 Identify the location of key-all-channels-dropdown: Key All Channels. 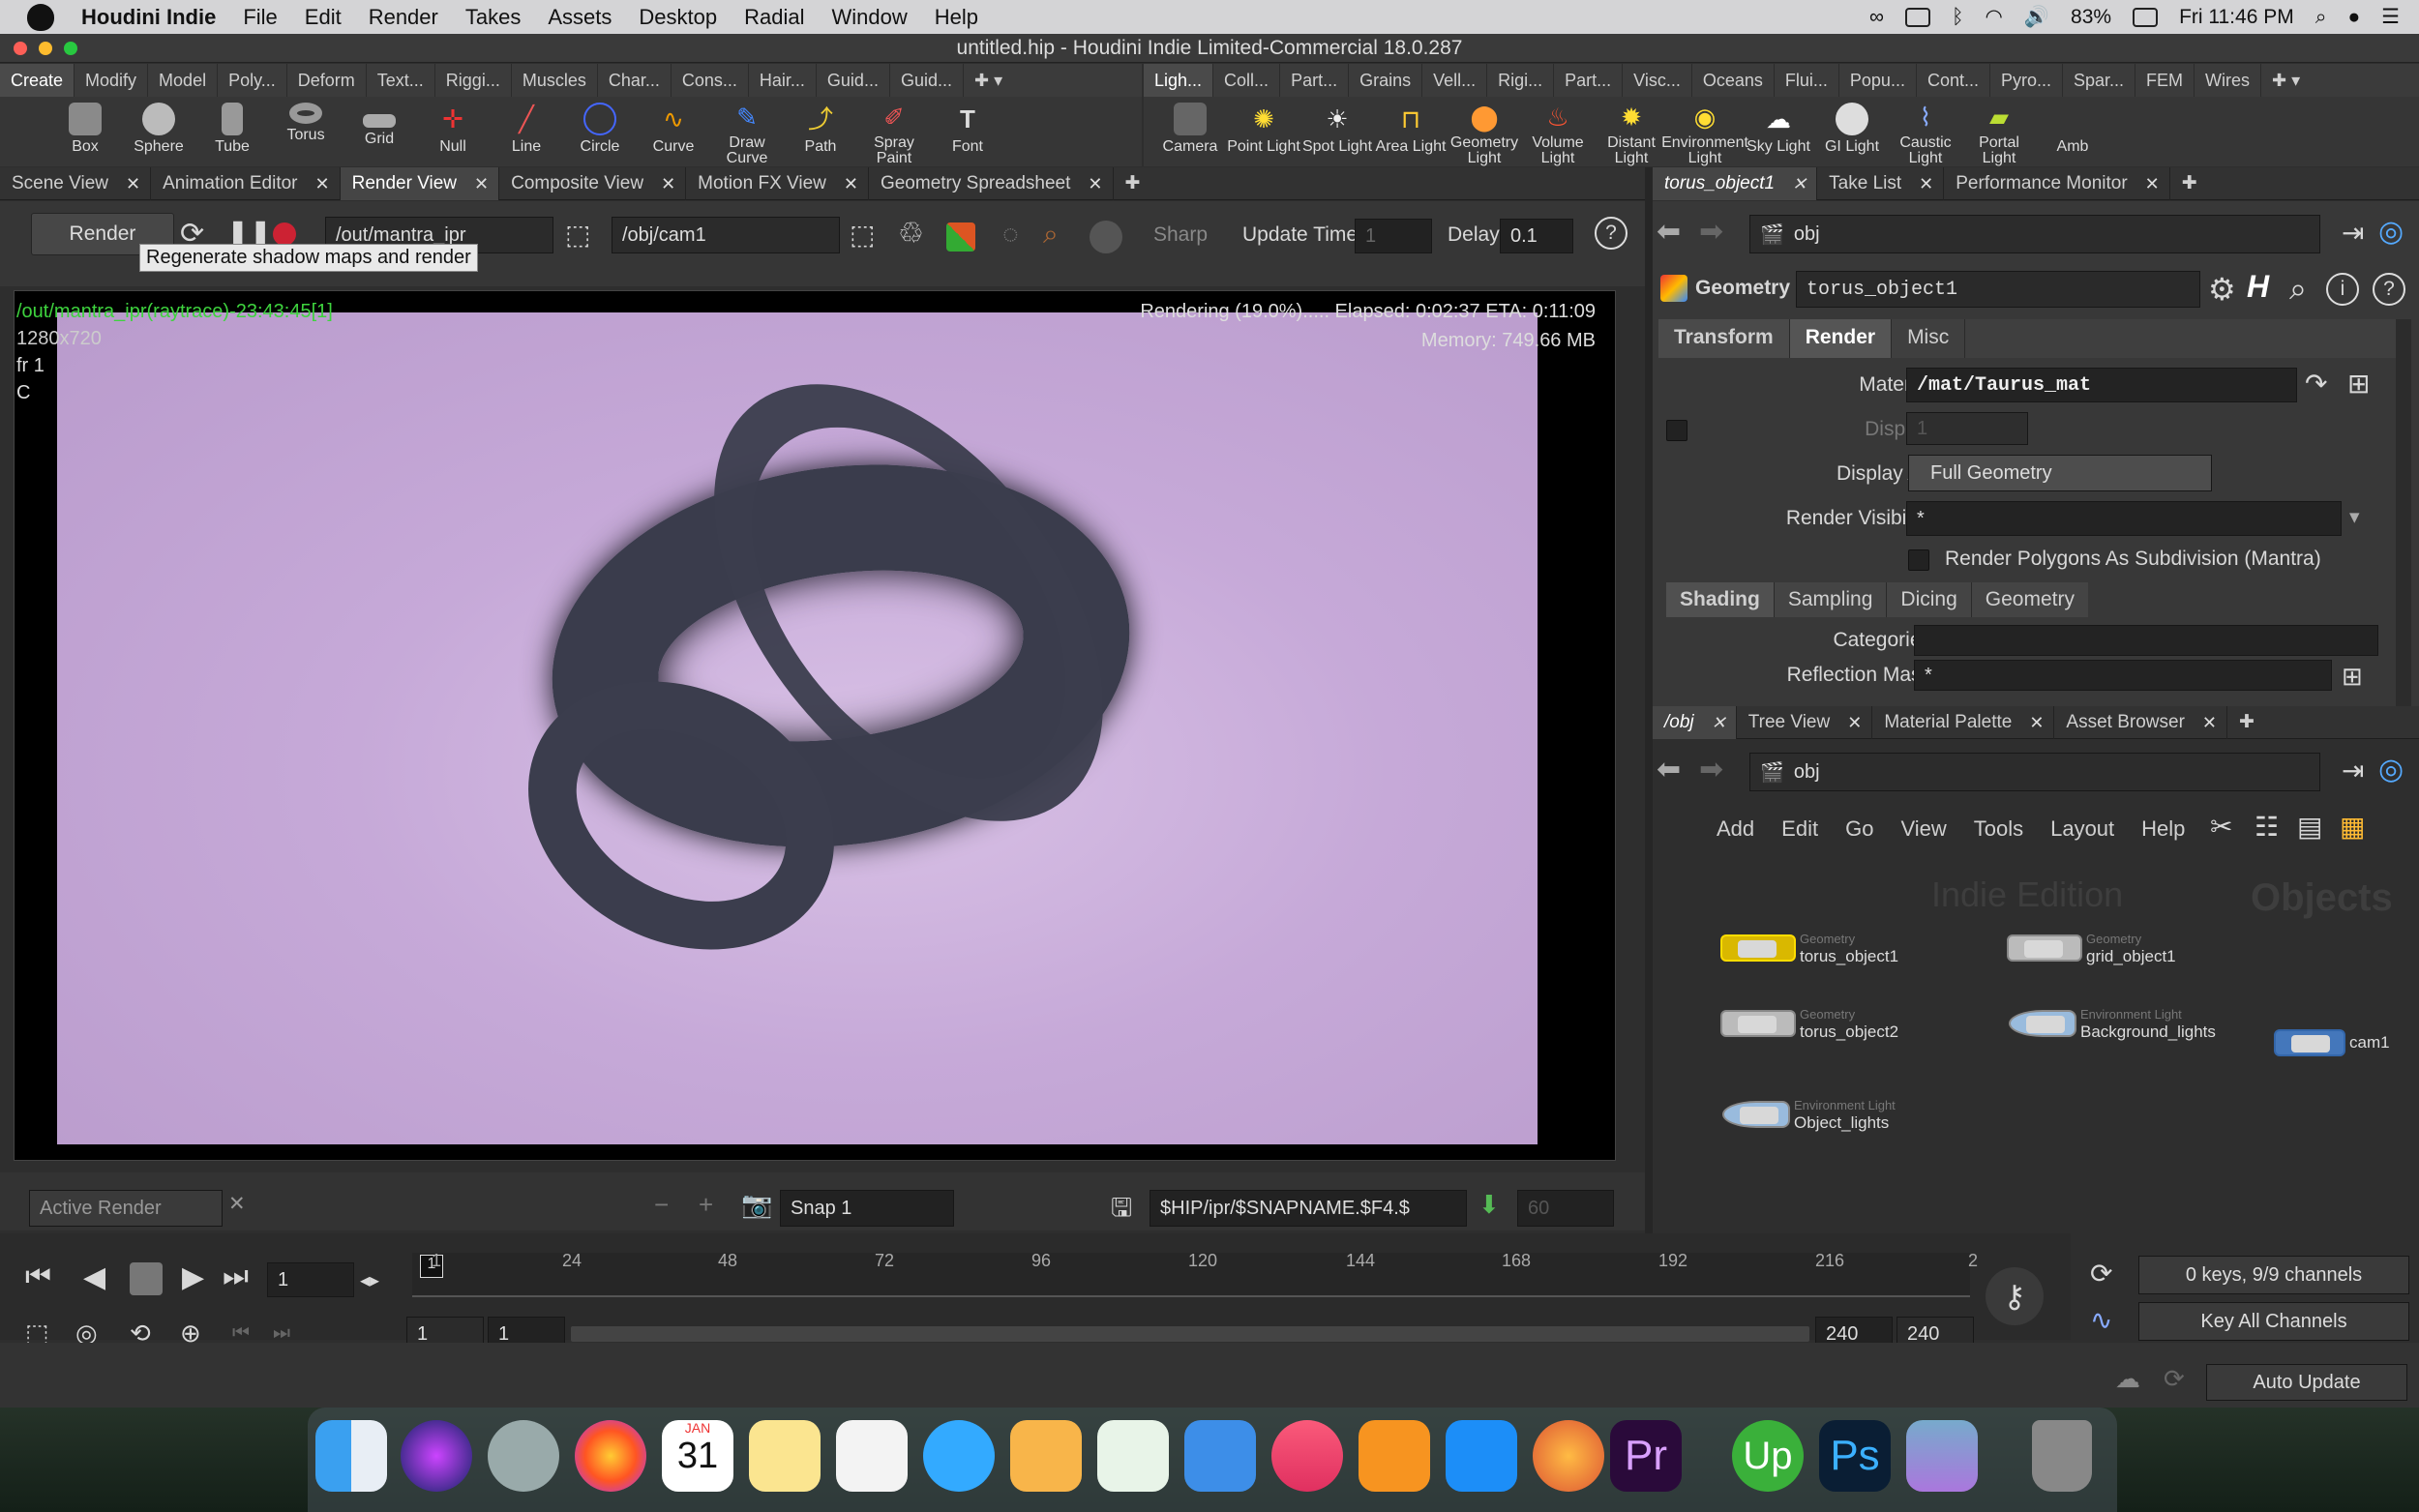
(2274, 1321).